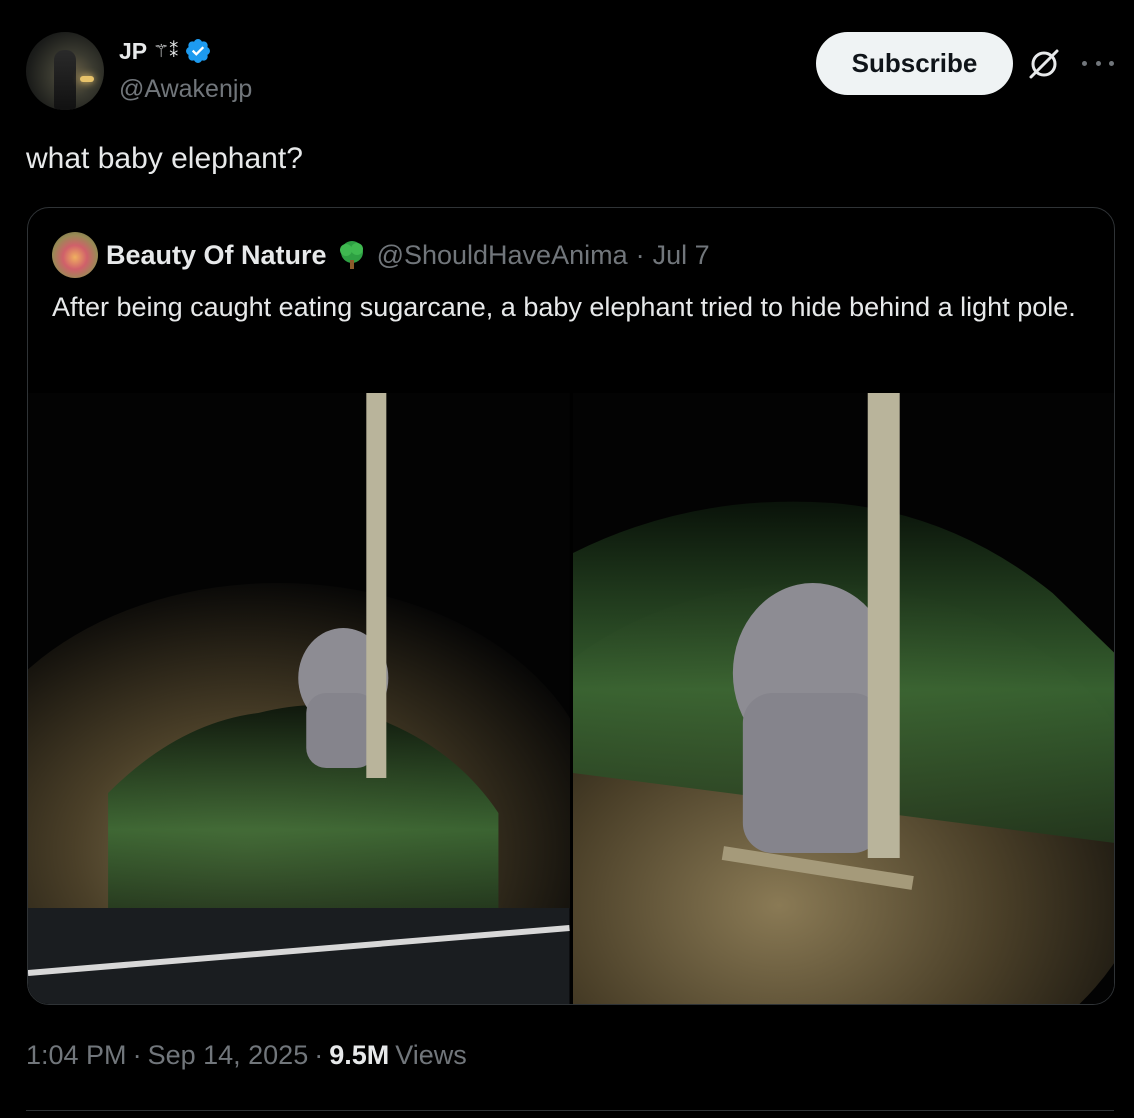  Describe the element at coordinates (185, 89) in the screenshot. I see `author-handle: @Awakenjp` at that location.